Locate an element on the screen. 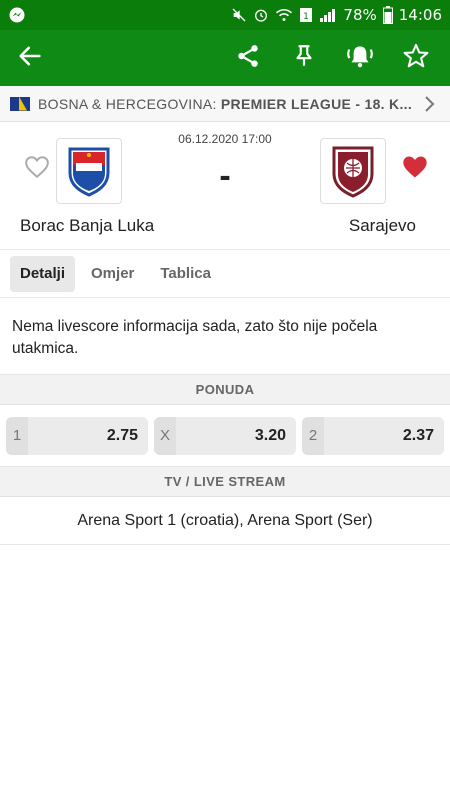 The width and height of the screenshot is (450, 800). away-team-logo is located at coordinates (353, 171).